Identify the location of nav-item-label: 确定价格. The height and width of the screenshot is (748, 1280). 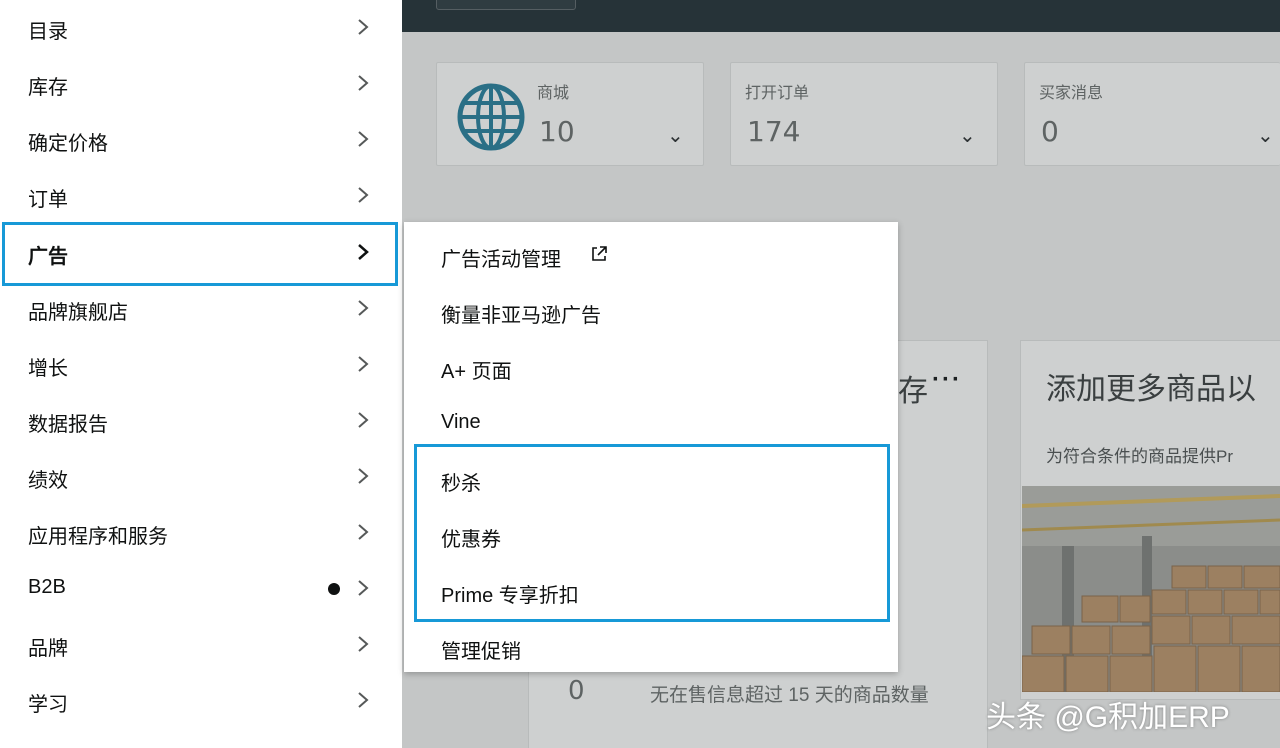
(68, 144).